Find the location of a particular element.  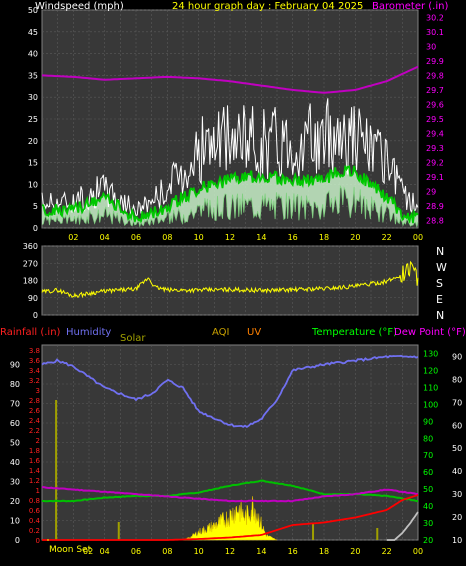

bottom-x-tick-1: 04 is located at coordinates (105, 551).